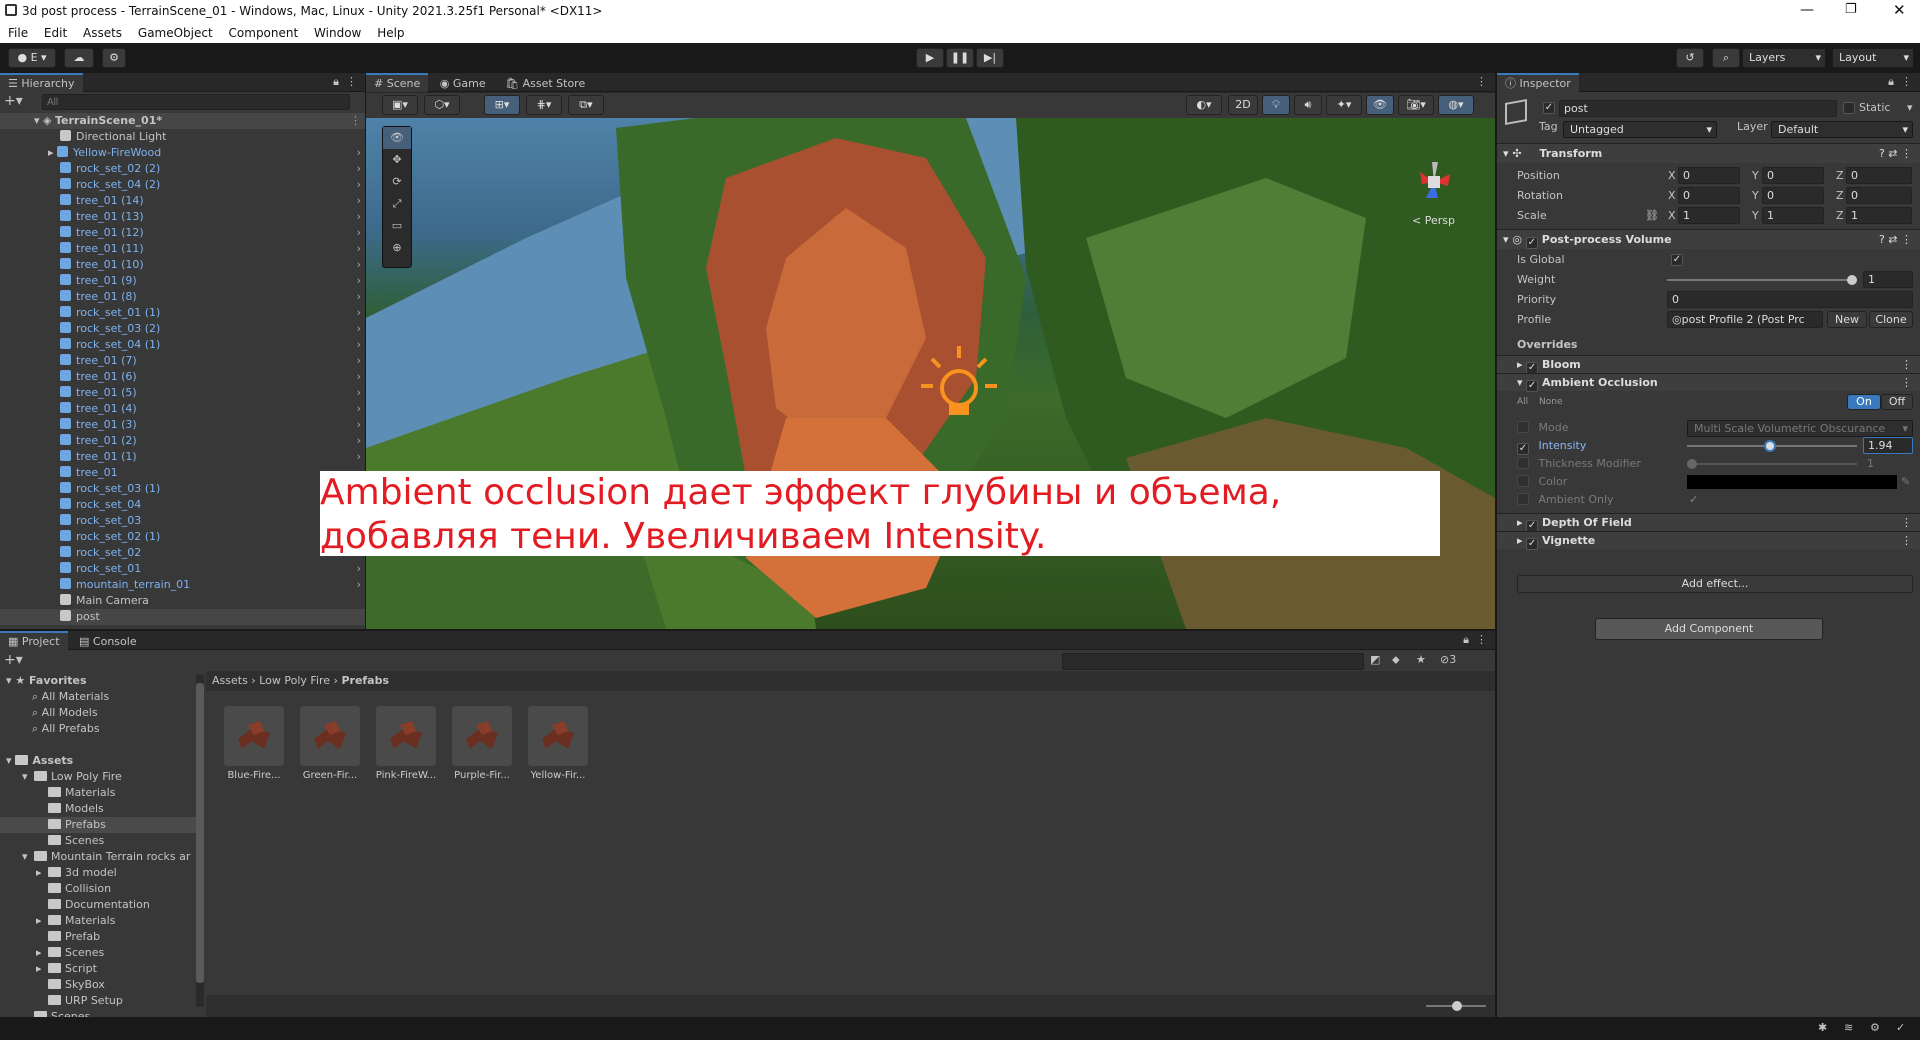 The width and height of the screenshot is (1920, 1040). Describe the element at coordinates (1708, 364) in the screenshot. I see `bloom-header: ▸ ✓ Bloom ⋮` at that location.